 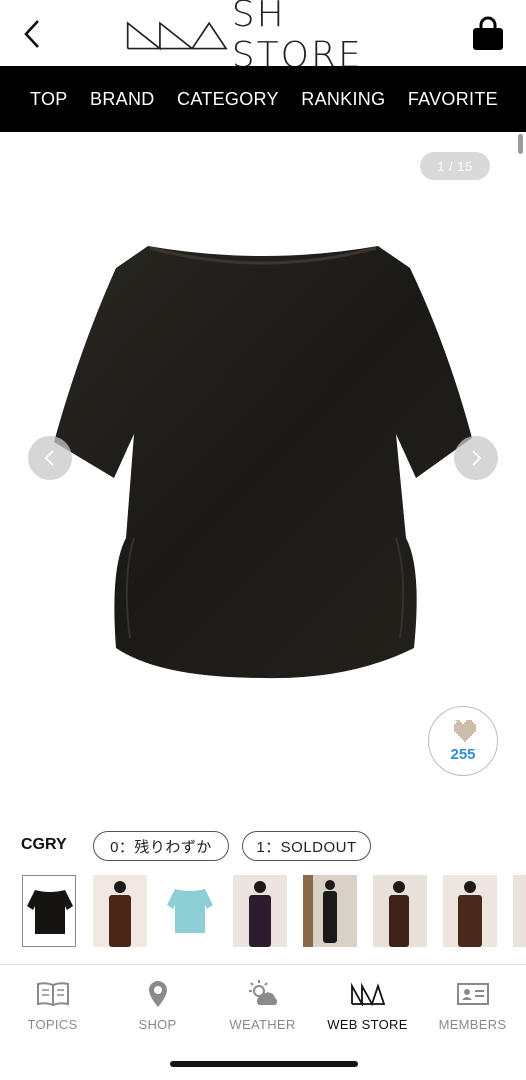 I want to click on chevron-right-icon, so click(x=477, y=458).